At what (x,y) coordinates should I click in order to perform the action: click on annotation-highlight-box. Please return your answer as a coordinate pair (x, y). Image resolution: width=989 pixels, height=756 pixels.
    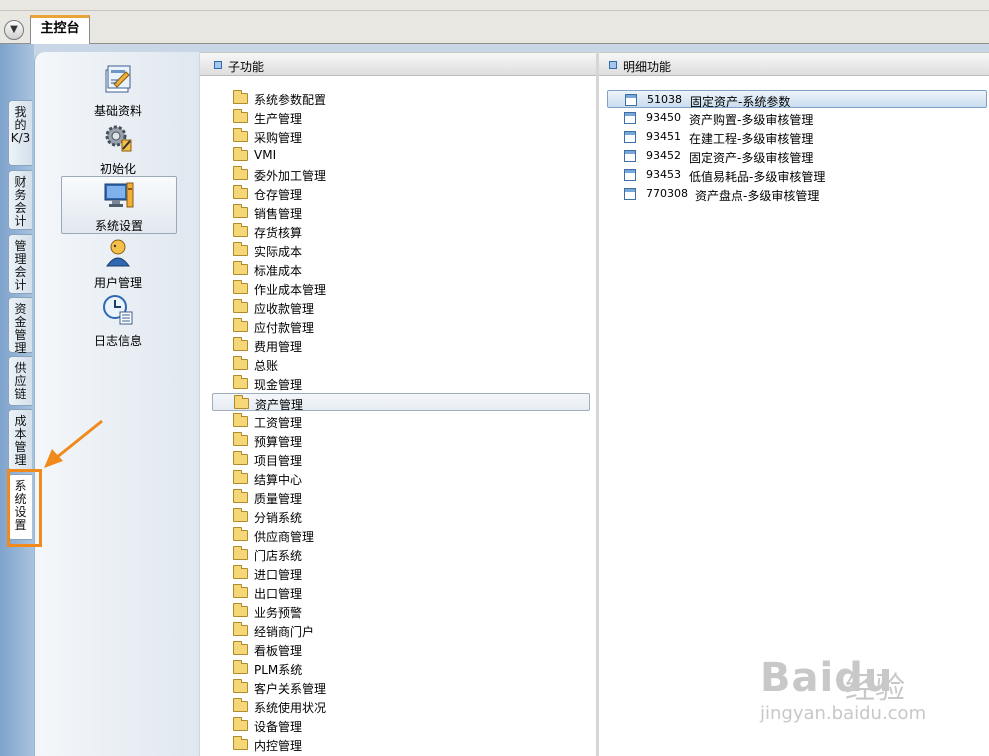
    Looking at the image, I should click on (24, 508).